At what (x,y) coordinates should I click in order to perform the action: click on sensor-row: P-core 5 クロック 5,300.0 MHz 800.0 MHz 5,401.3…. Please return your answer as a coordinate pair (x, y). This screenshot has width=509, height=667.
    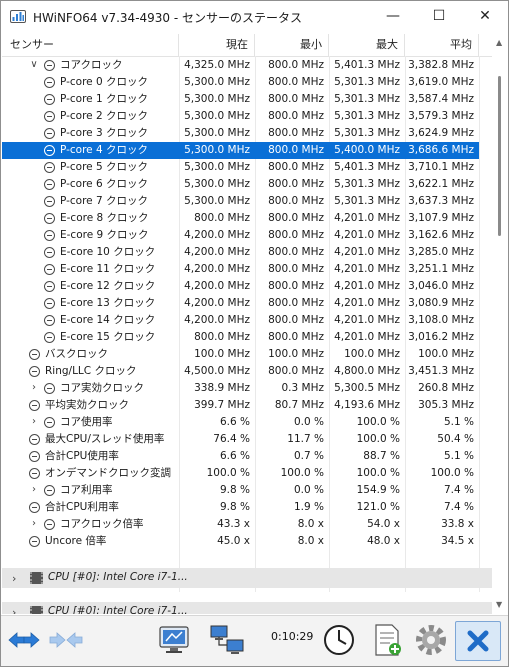
    Looking at the image, I should click on (240, 167).